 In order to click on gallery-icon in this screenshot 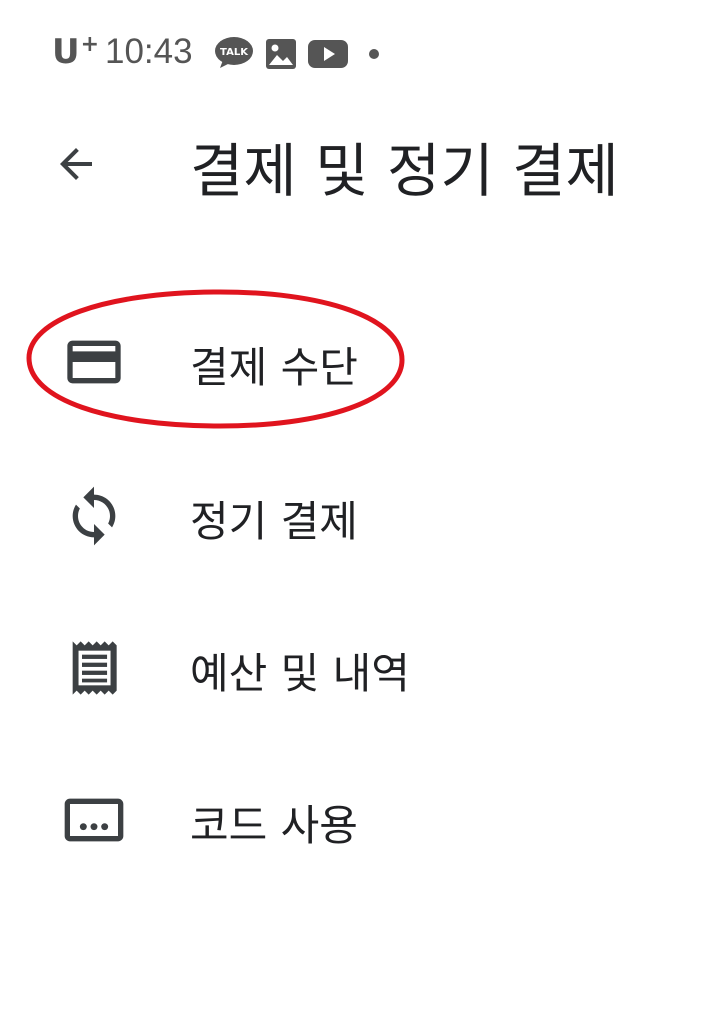, I will do `click(281, 54)`.